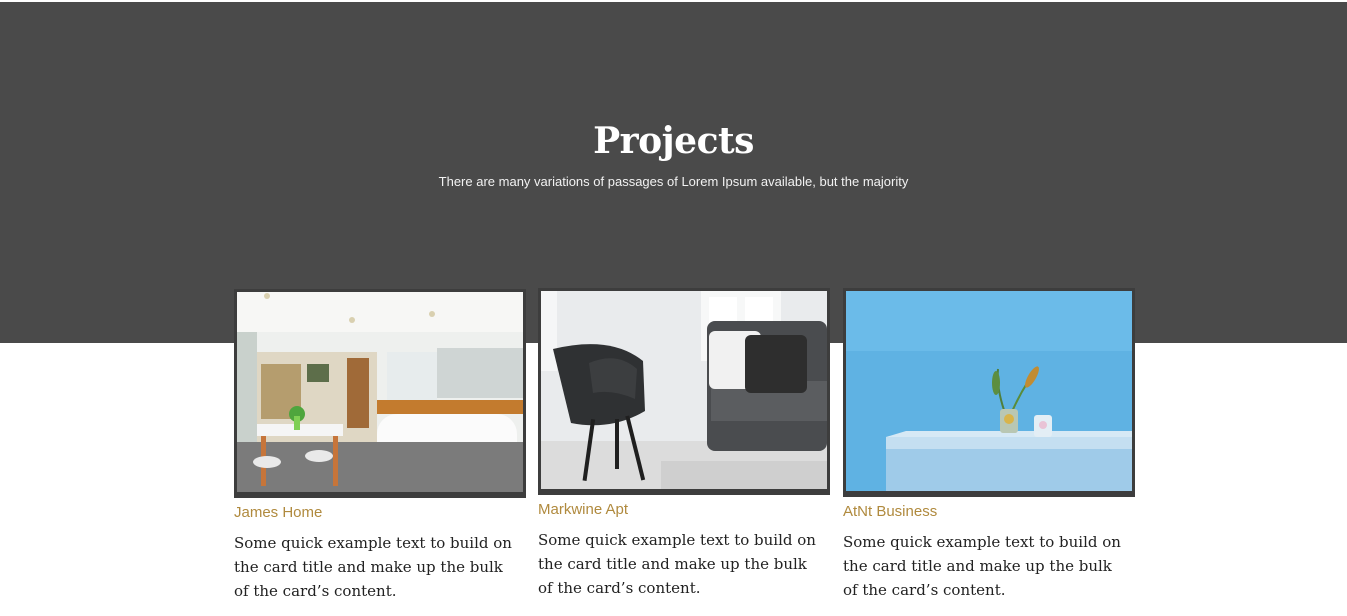 This screenshot has width=1347, height=616. I want to click on living-room-chair-photo, so click(684, 390).